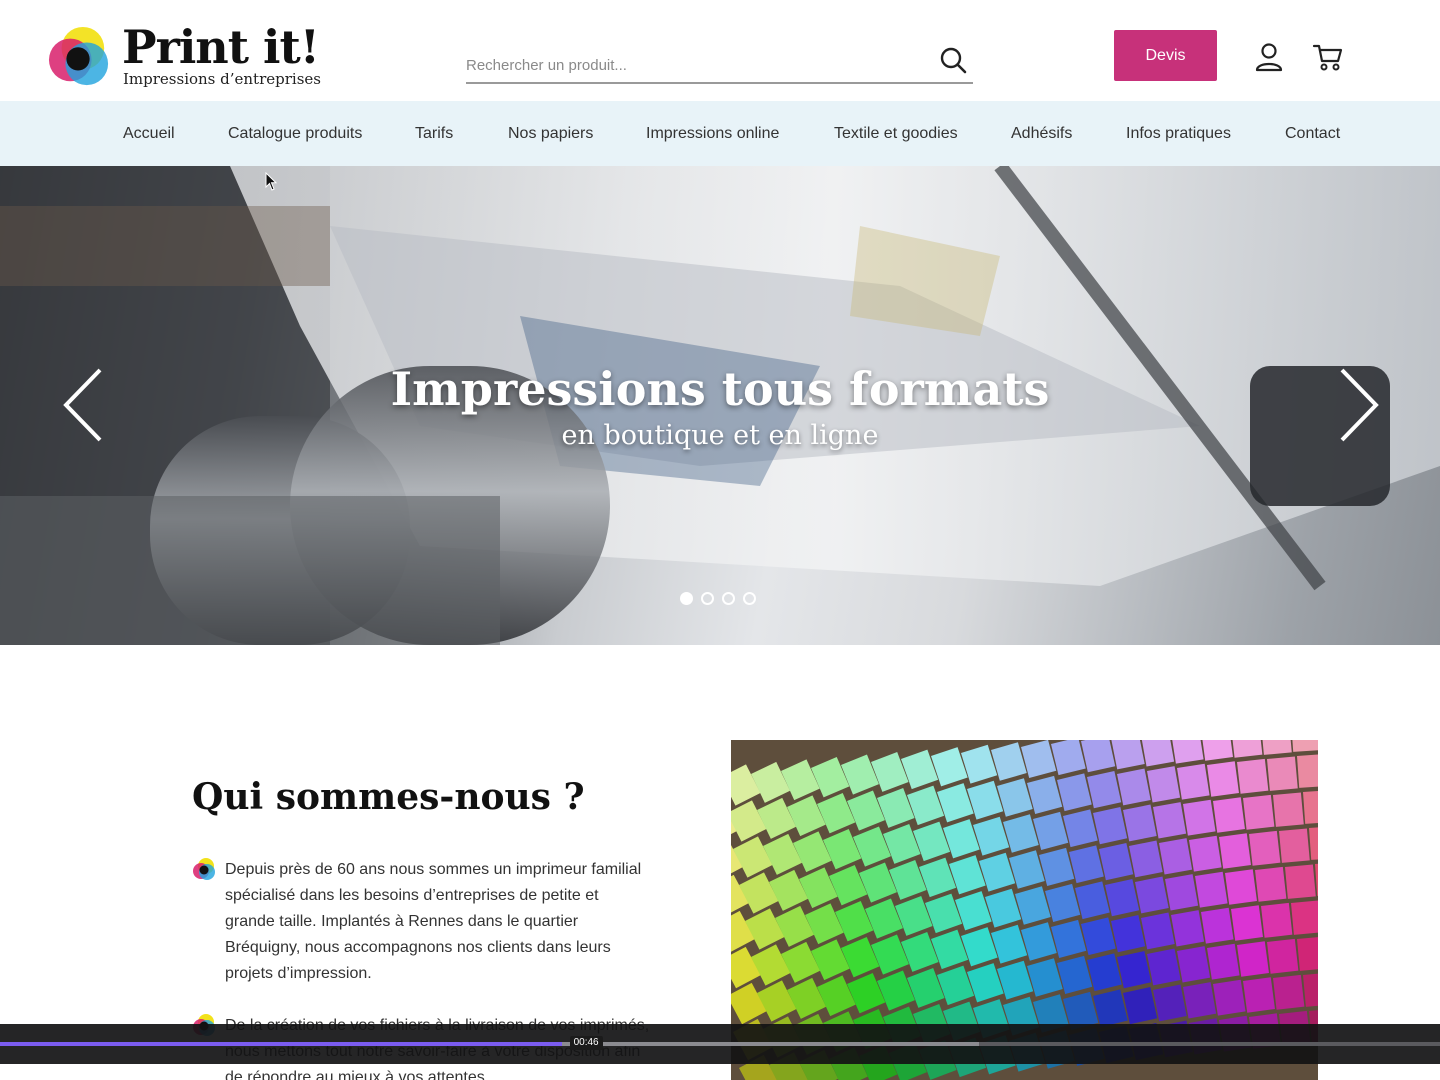 The height and width of the screenshot is (1080, 1440). What do you see at coordinates (221, 47) in the screenshot?
I see `brand-name: Print it!` at bounding box center [221, 47].